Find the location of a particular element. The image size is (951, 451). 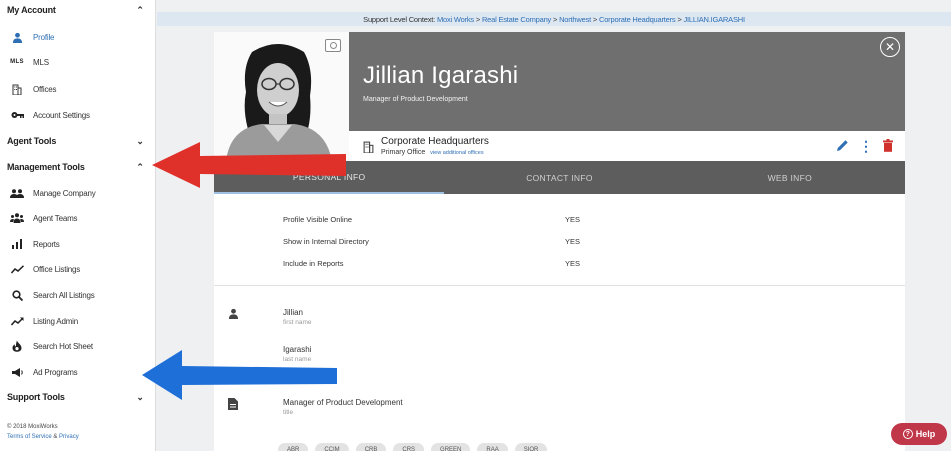

crumb-office: Corporate Headquarters is located at coordinates (637, 19).